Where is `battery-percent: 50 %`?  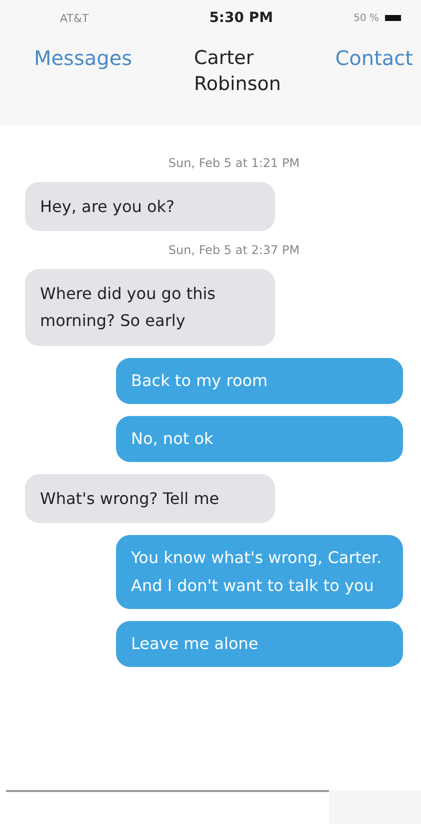
battery-percent: 50 % is located at coordinates (366, 18).